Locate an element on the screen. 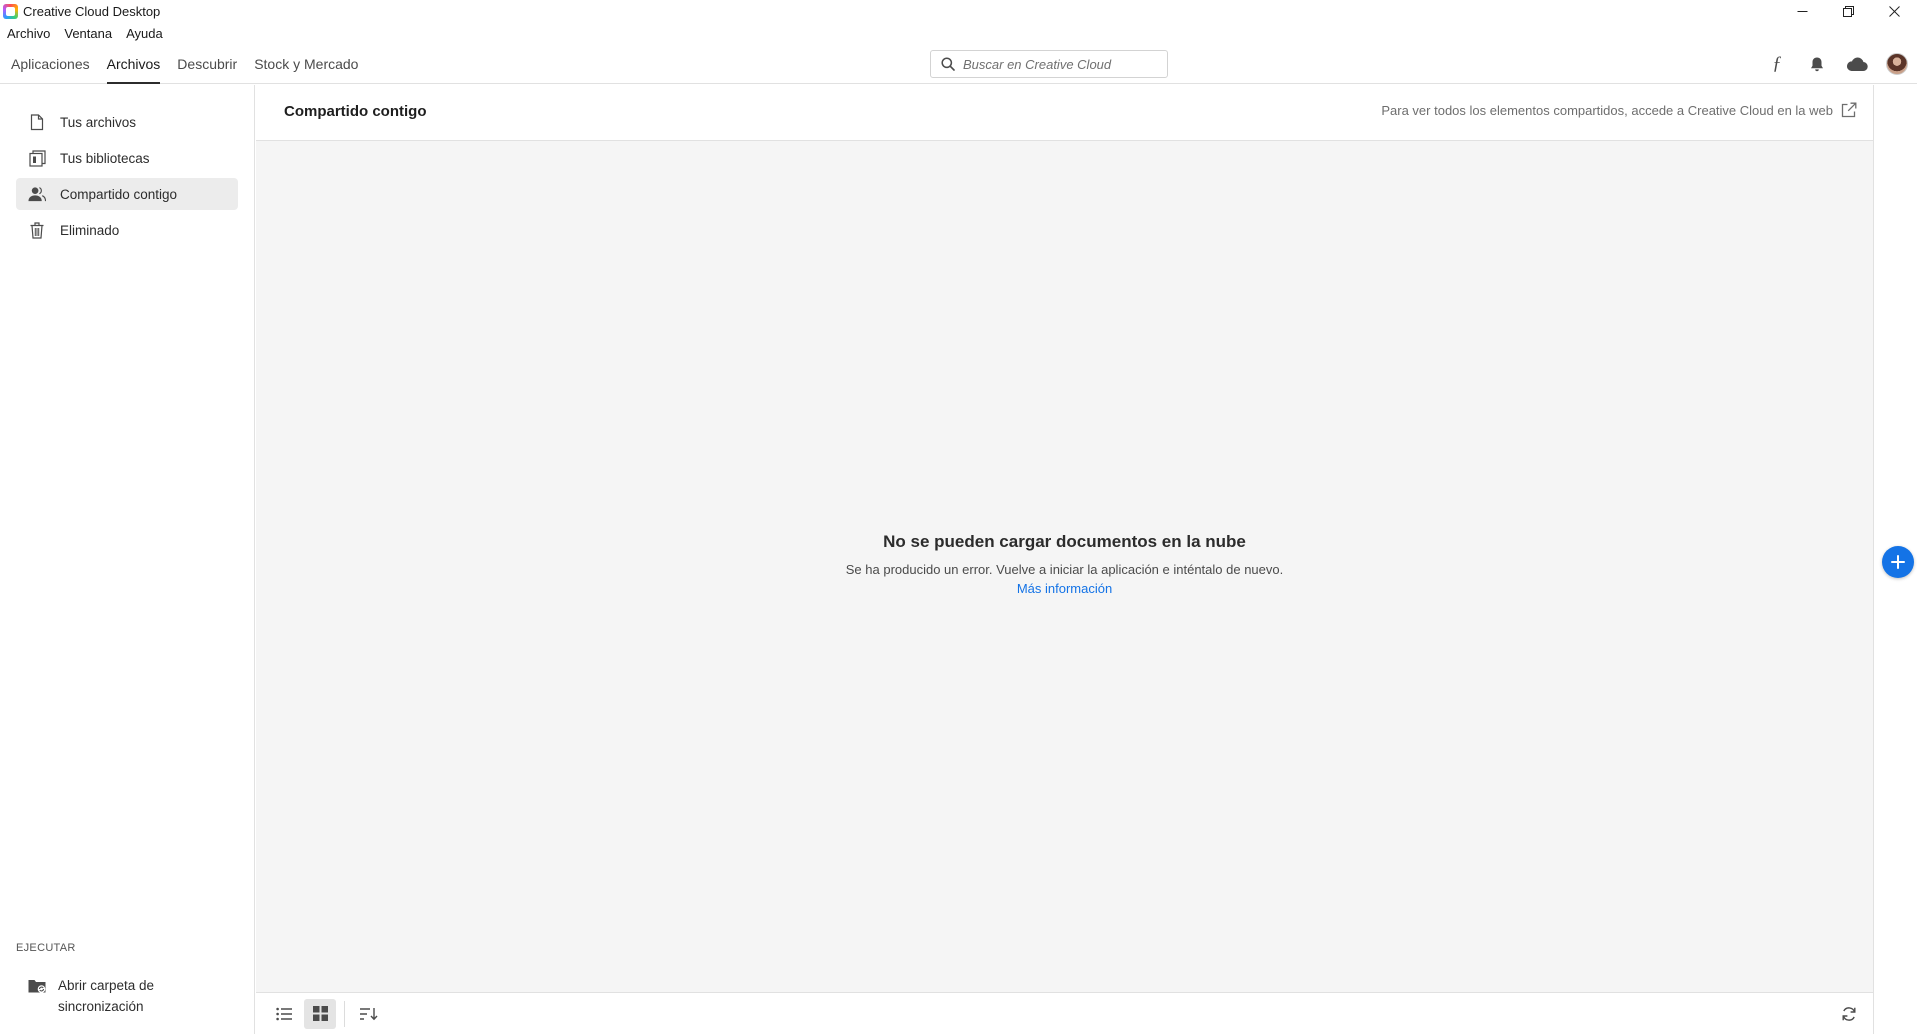  menu-ayuda: Ayuda is located at coordinates (144, 33).